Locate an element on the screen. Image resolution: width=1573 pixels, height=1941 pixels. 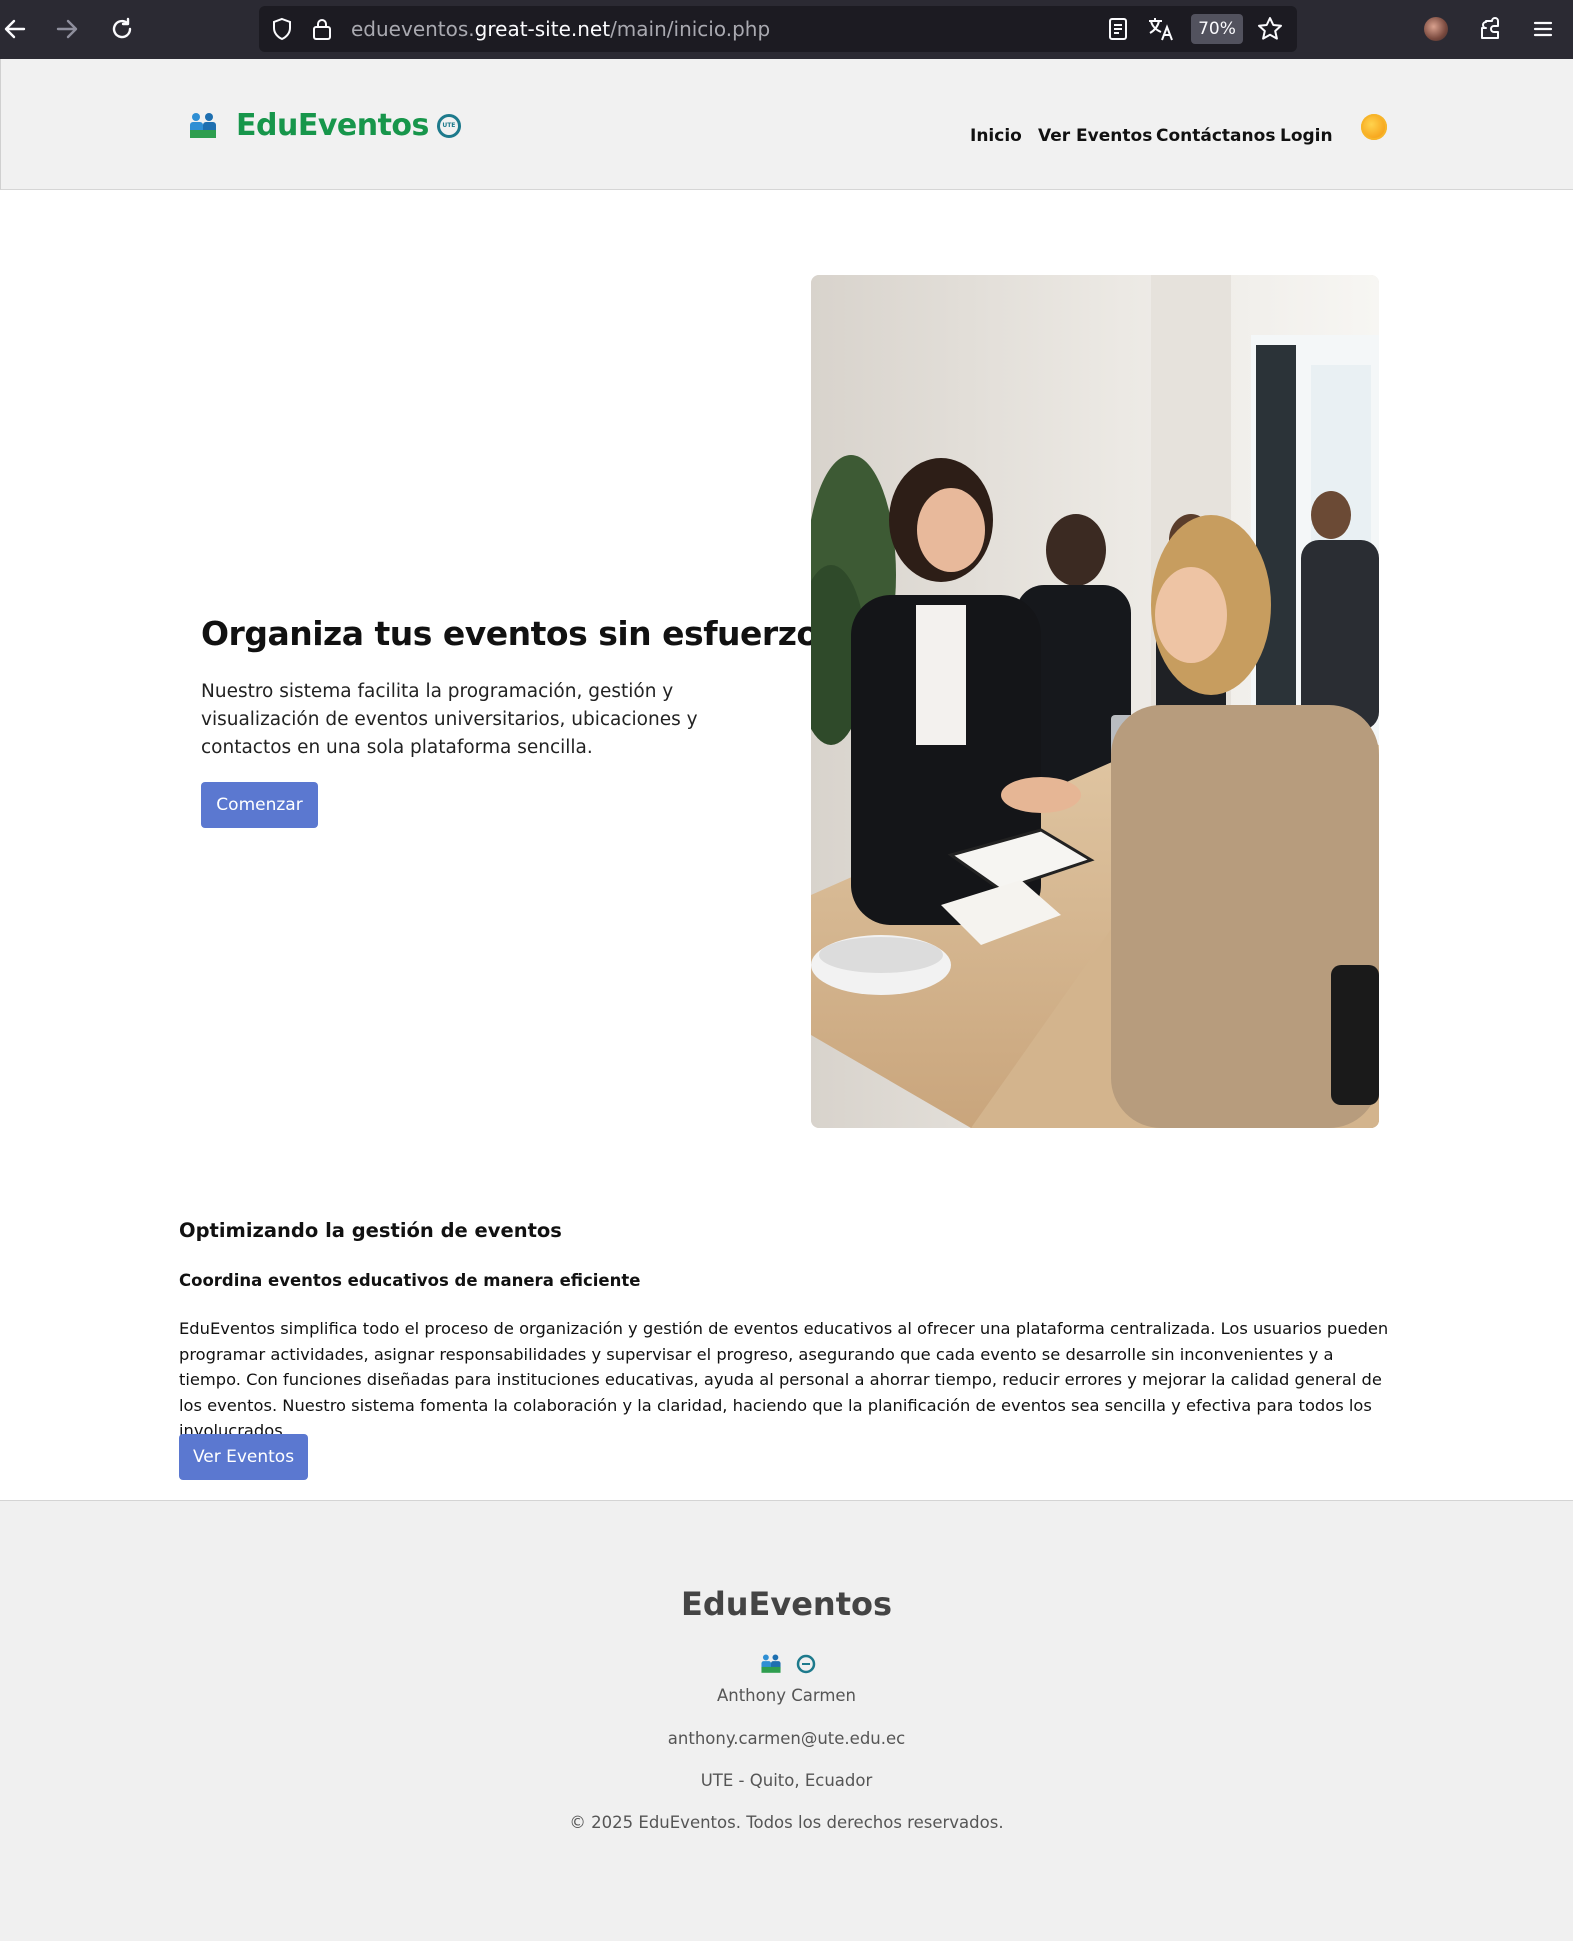
extensions-icon is located at coordinates (1490, 29).